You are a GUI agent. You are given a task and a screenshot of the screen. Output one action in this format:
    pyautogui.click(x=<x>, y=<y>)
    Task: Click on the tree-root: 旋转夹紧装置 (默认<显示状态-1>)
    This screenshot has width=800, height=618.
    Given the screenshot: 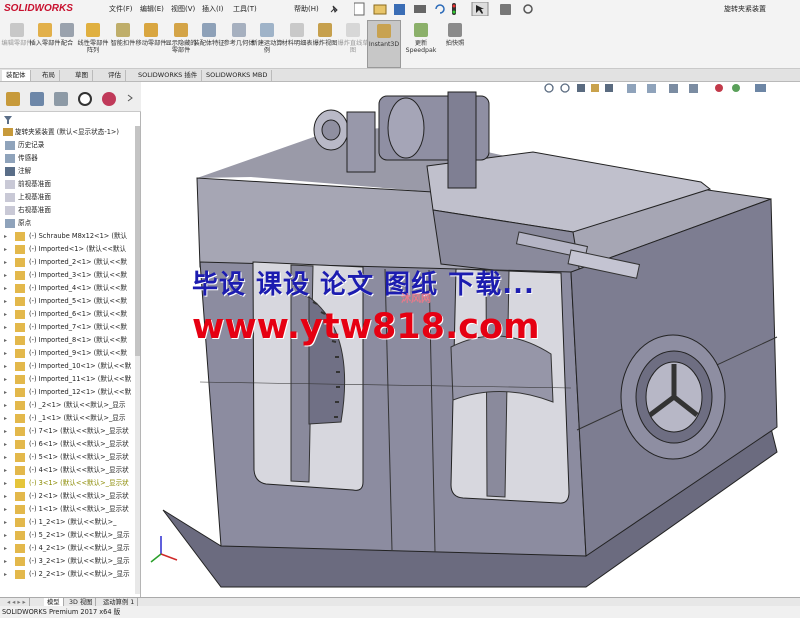 What is the action you would take?
    pyautogui.click(x=68, y=132)
    